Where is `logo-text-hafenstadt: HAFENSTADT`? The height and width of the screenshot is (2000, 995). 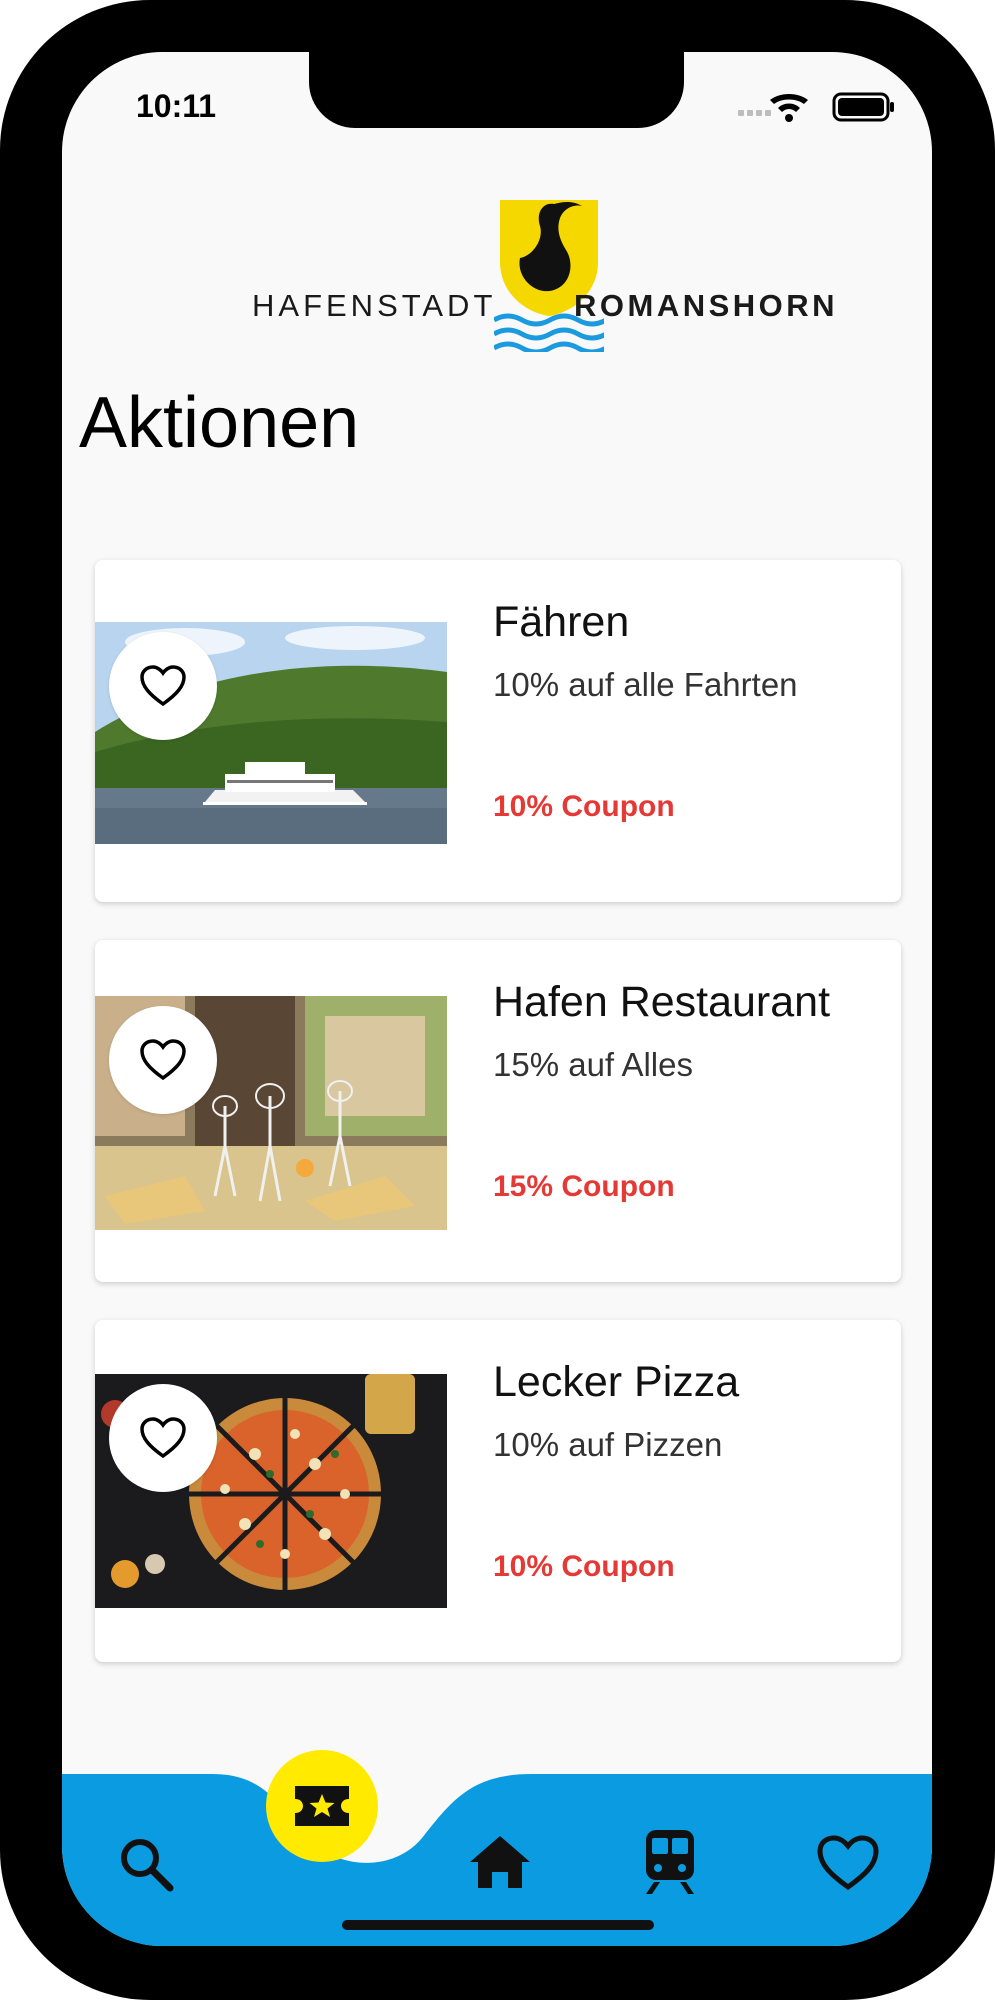 logo-text-hafenstadt: HAFENSTADT is located at coordinates (374, 305).